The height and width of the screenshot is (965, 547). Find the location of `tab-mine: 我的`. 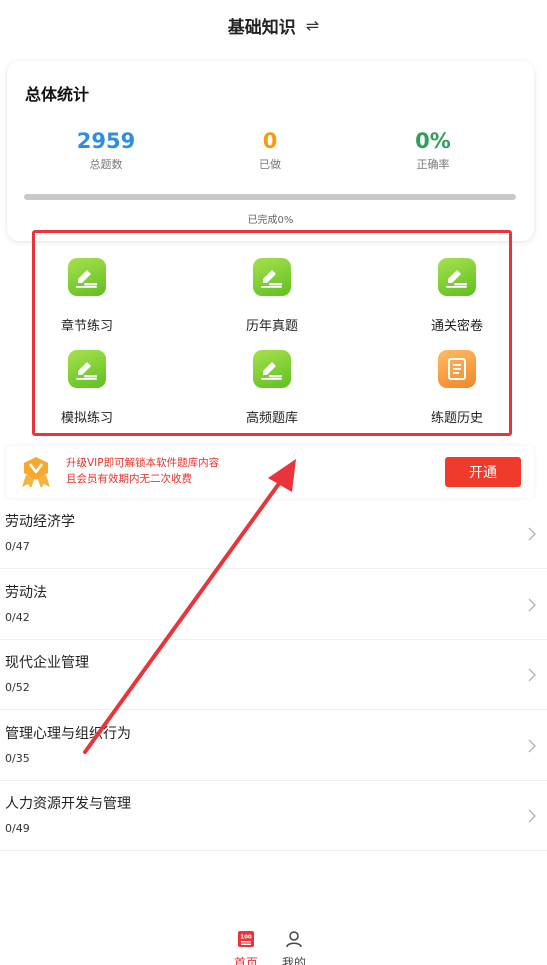

tab-mine: 我的 is located at coordinates (294, 947).